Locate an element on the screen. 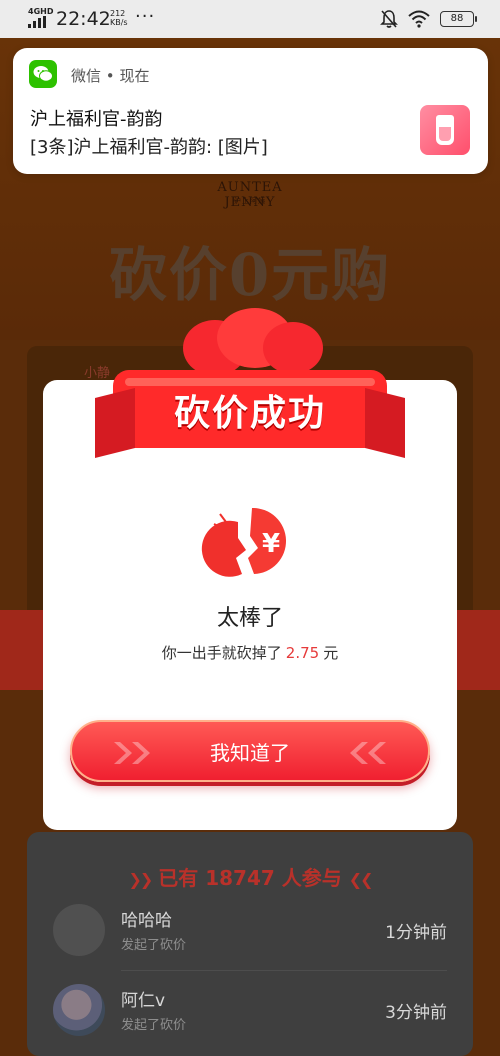 The image size is (500, 1056). success-banner-label-wrap: 砍价成功 is located at coordinates (250, 393).